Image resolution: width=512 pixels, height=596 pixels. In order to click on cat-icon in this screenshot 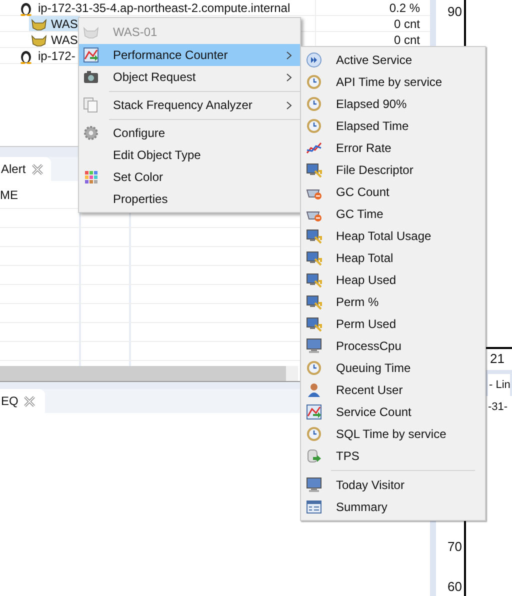, I will do `click(91, 32)`.